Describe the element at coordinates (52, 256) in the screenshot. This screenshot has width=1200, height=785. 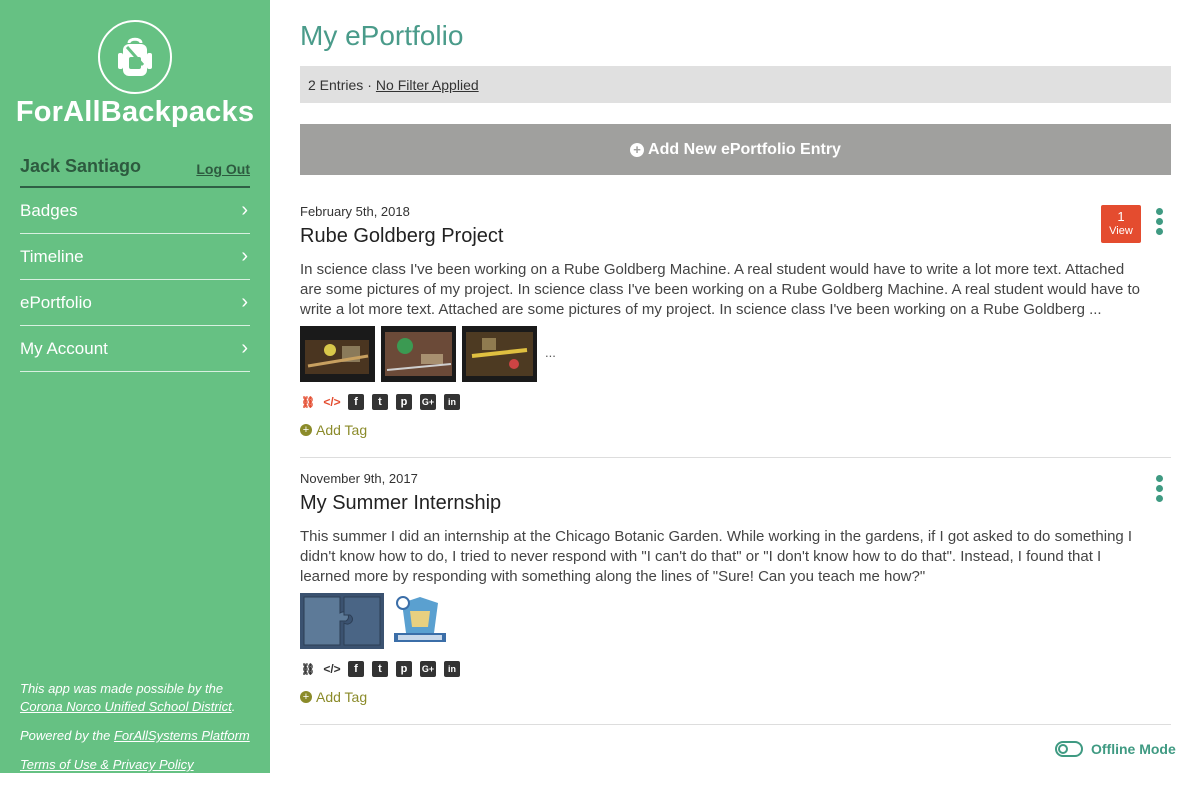
I see `sidebar-item-label: Timeline` at that location.